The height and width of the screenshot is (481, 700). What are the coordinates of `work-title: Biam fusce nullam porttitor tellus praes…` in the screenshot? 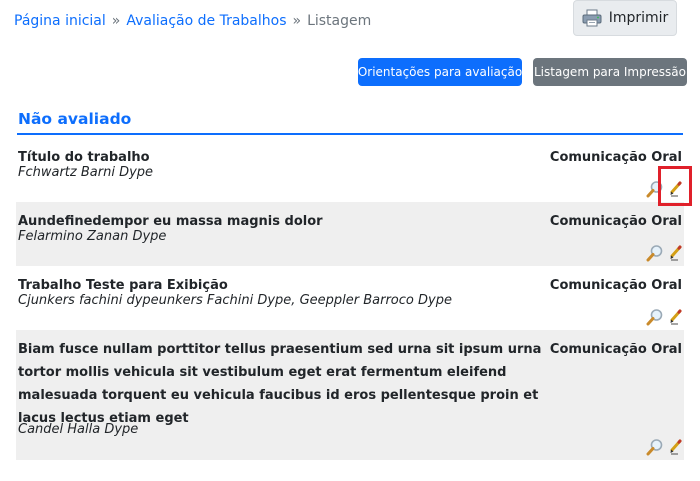 It's located at (280, 384).